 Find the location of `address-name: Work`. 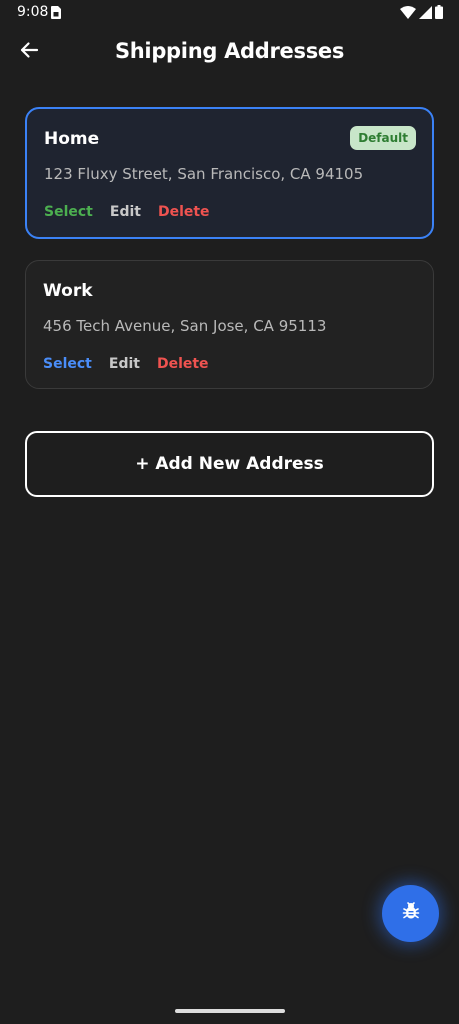

address-name: Work is located at coordinates (68, 291).